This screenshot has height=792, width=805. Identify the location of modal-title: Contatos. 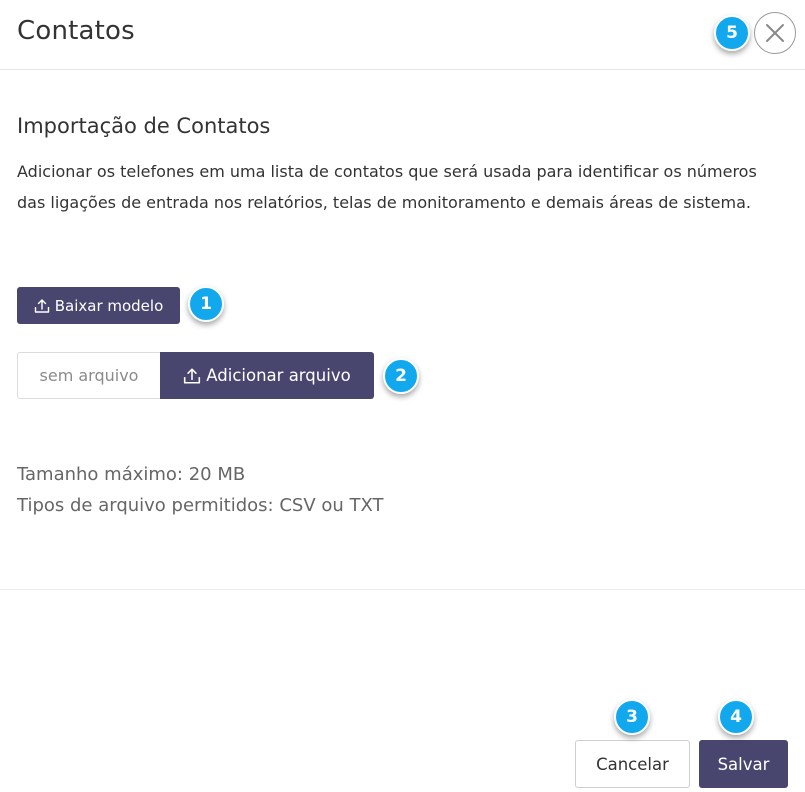
(76, 31).